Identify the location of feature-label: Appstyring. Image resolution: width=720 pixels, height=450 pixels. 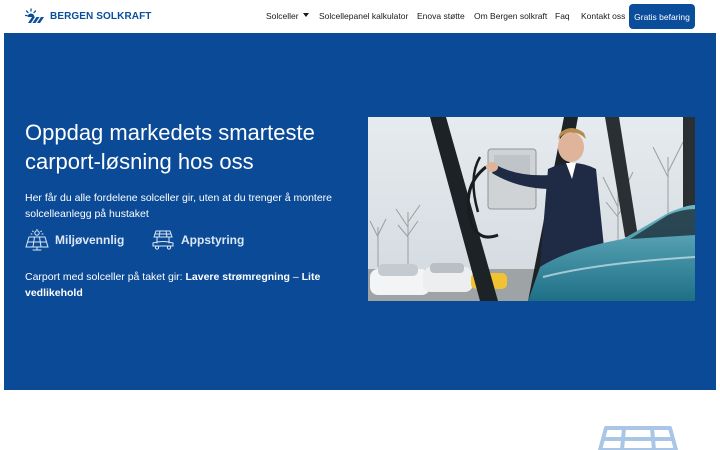
(213, 240).